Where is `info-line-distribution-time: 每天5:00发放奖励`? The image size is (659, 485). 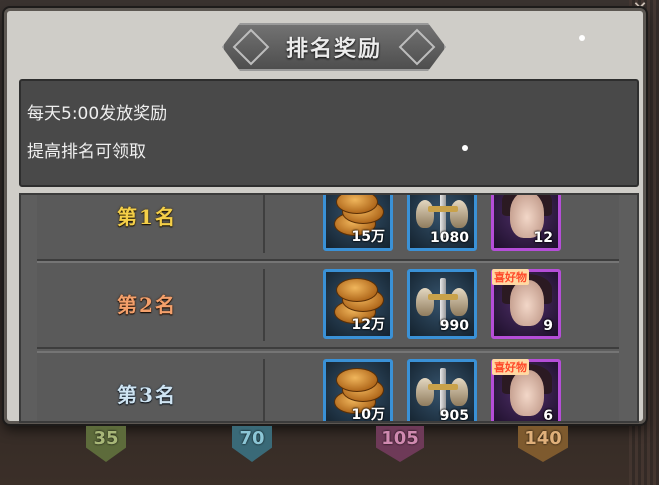 info-line-distribution-time: 每天5:00发放奖励 is located at coordinates (97, 114).